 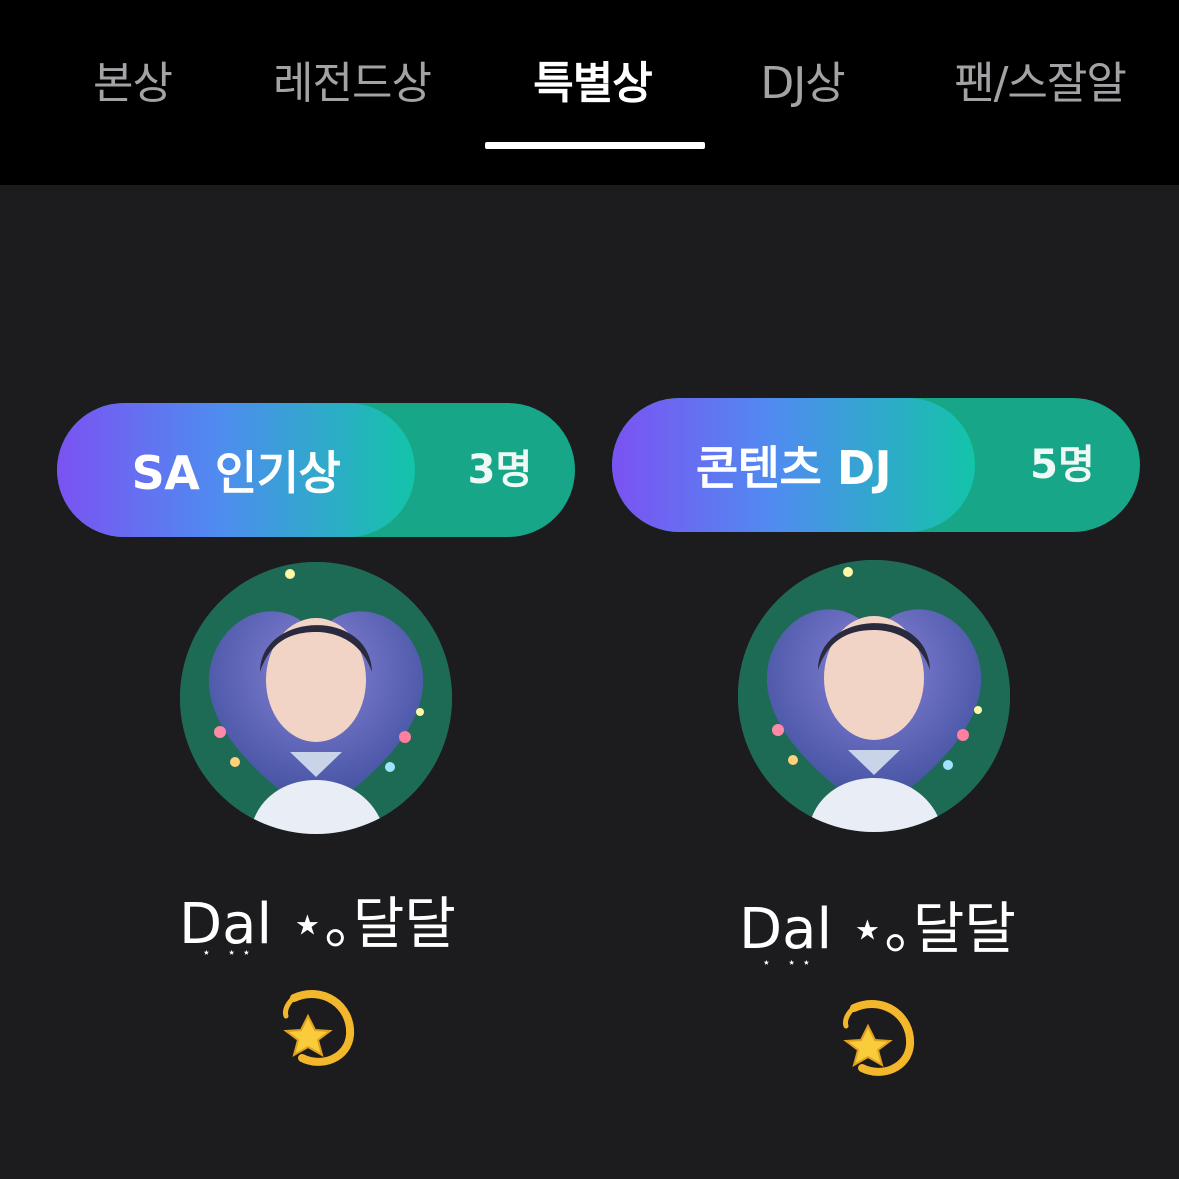 I want to click on award-title: 콘텐츠 DJ, so click(x=793, y=468).